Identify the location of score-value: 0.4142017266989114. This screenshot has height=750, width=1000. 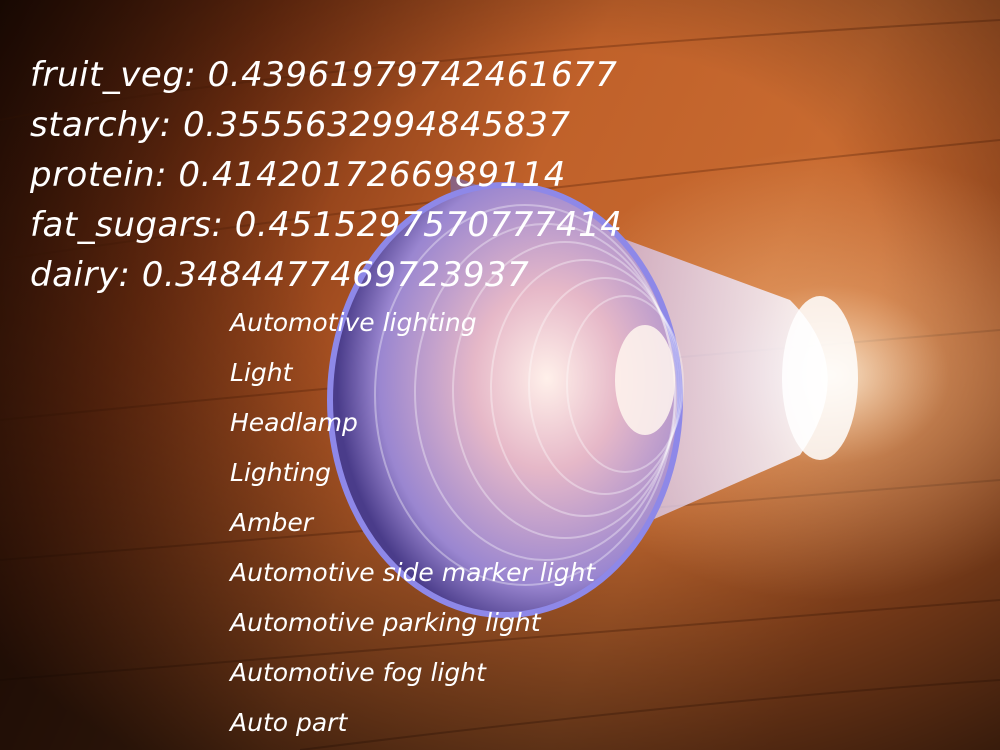
(372, 175).